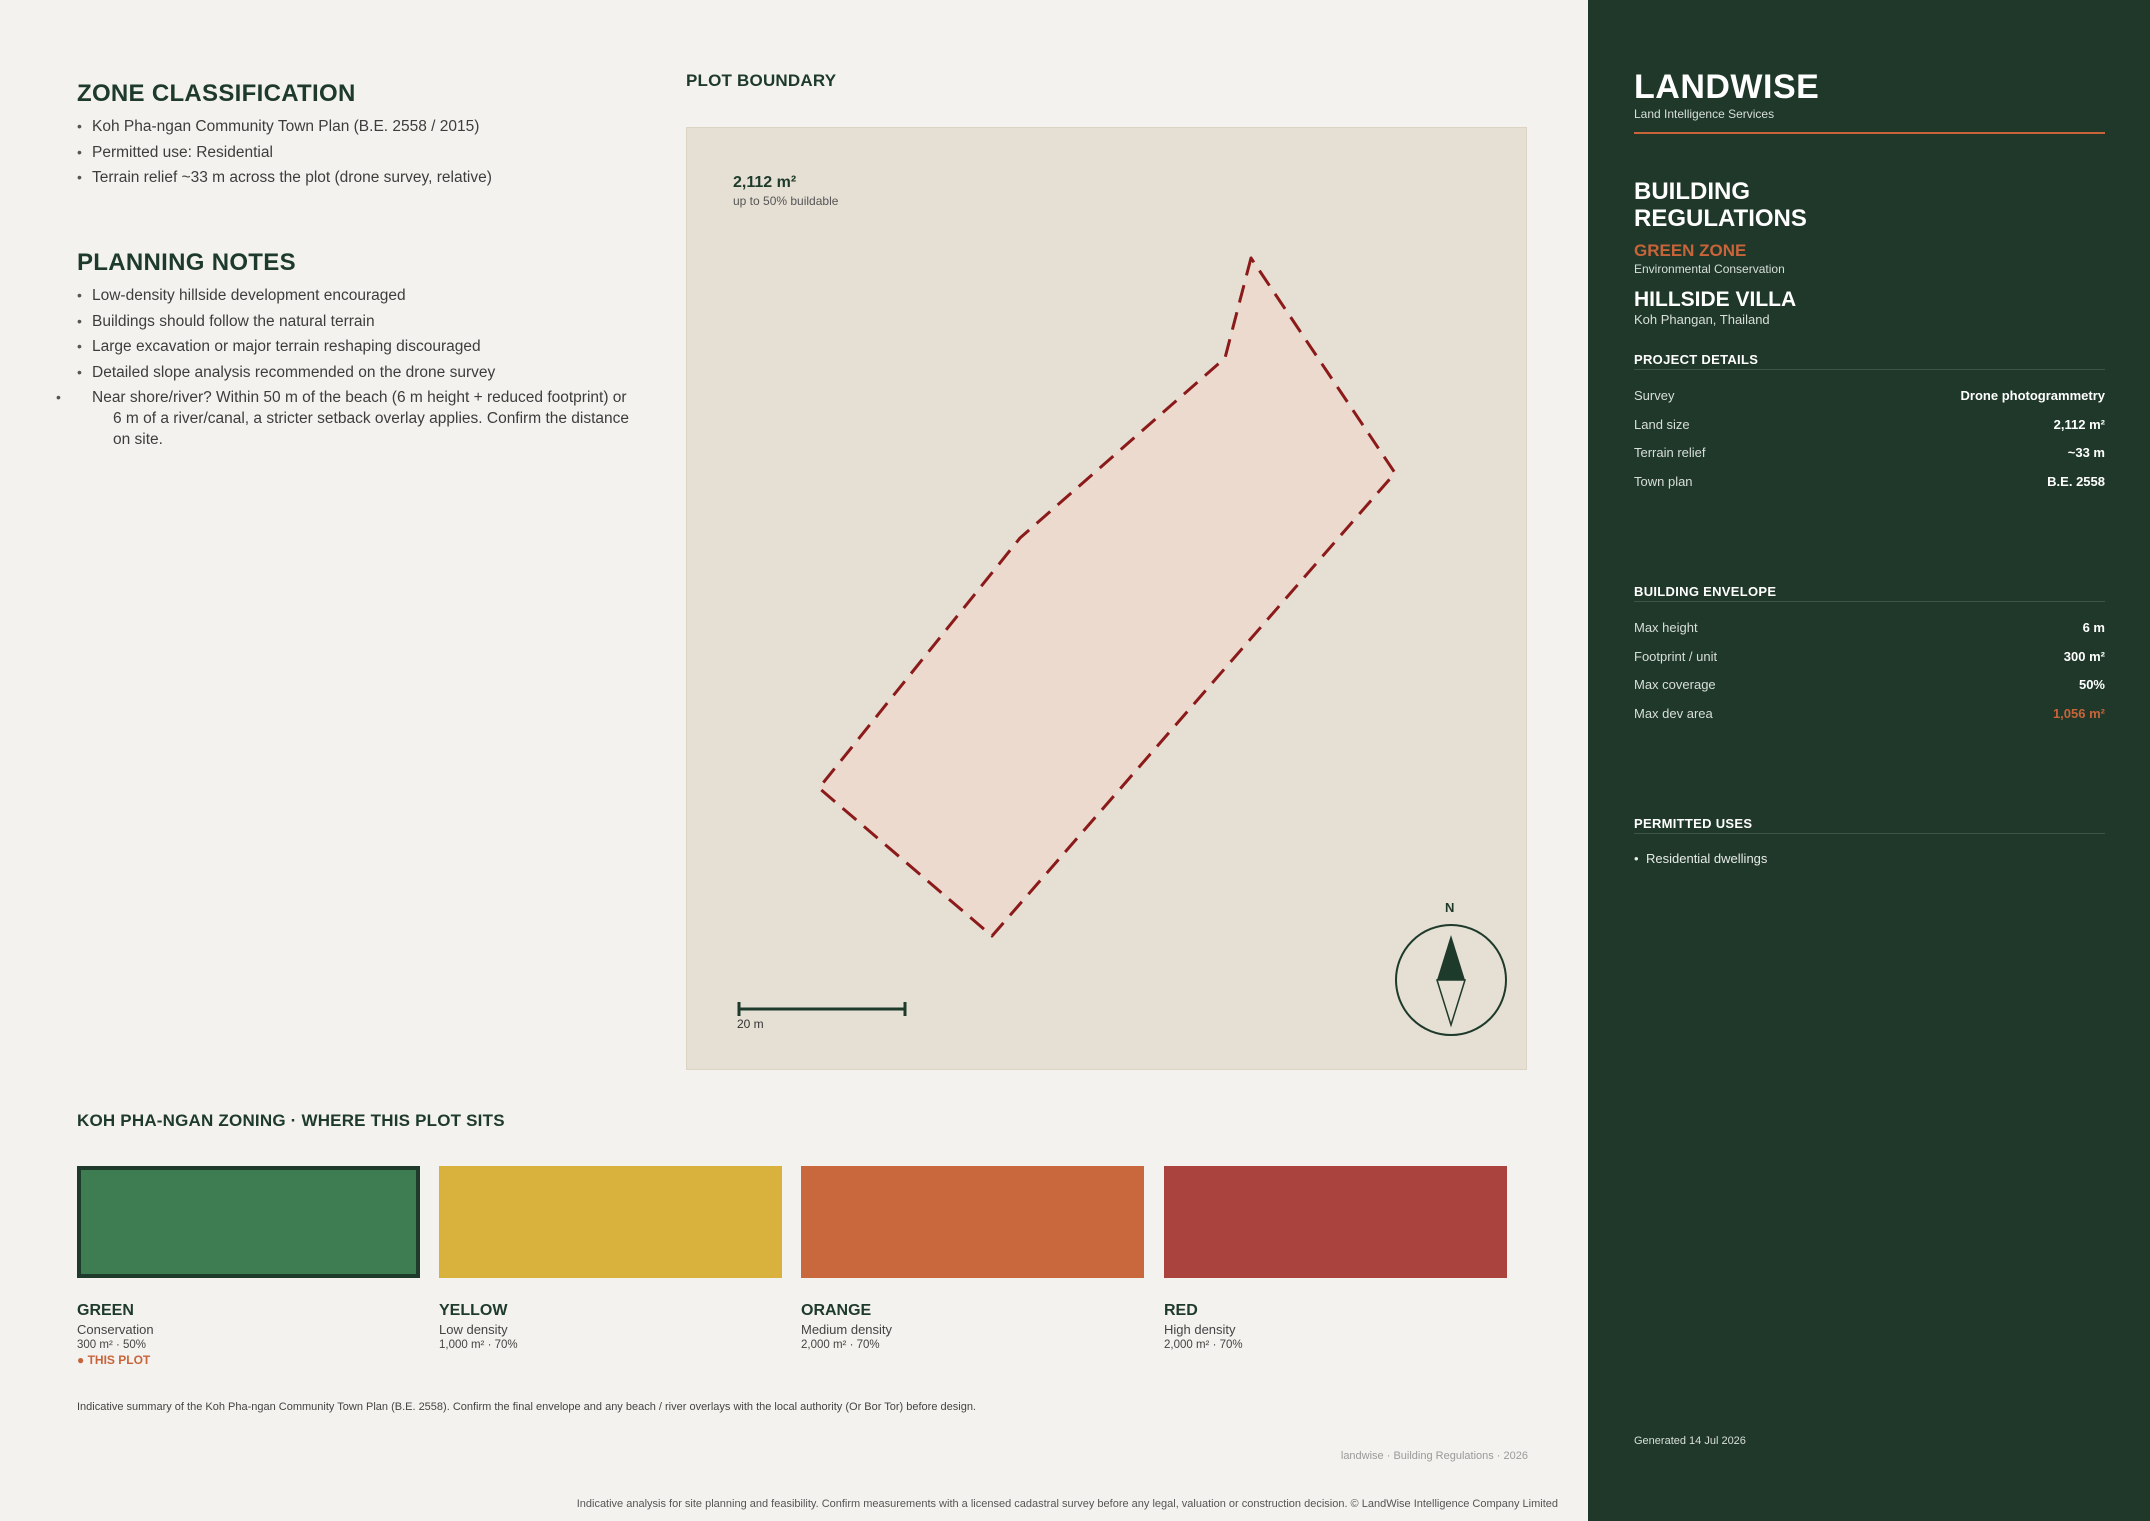 This screenshot has width=2150, height=1521. Describe the element at coordinates (1869, 713) in the screenshot. I see `table-row: Max dev area 1,056 m²` at that location.